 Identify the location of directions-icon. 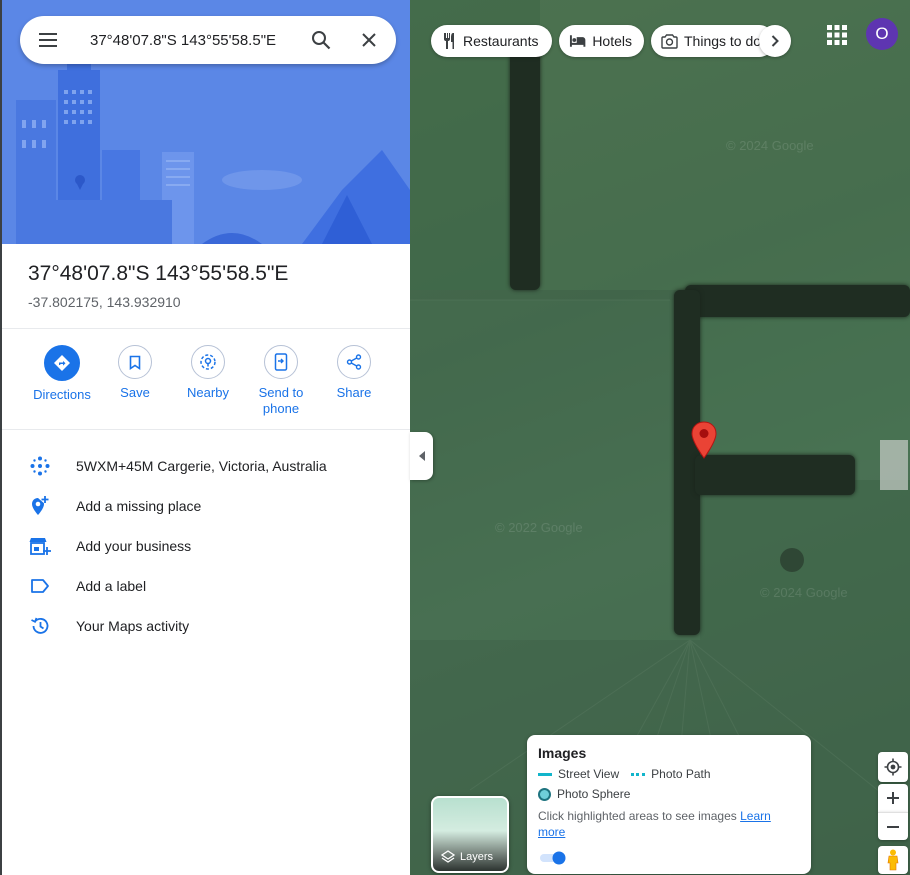
(62, 363).